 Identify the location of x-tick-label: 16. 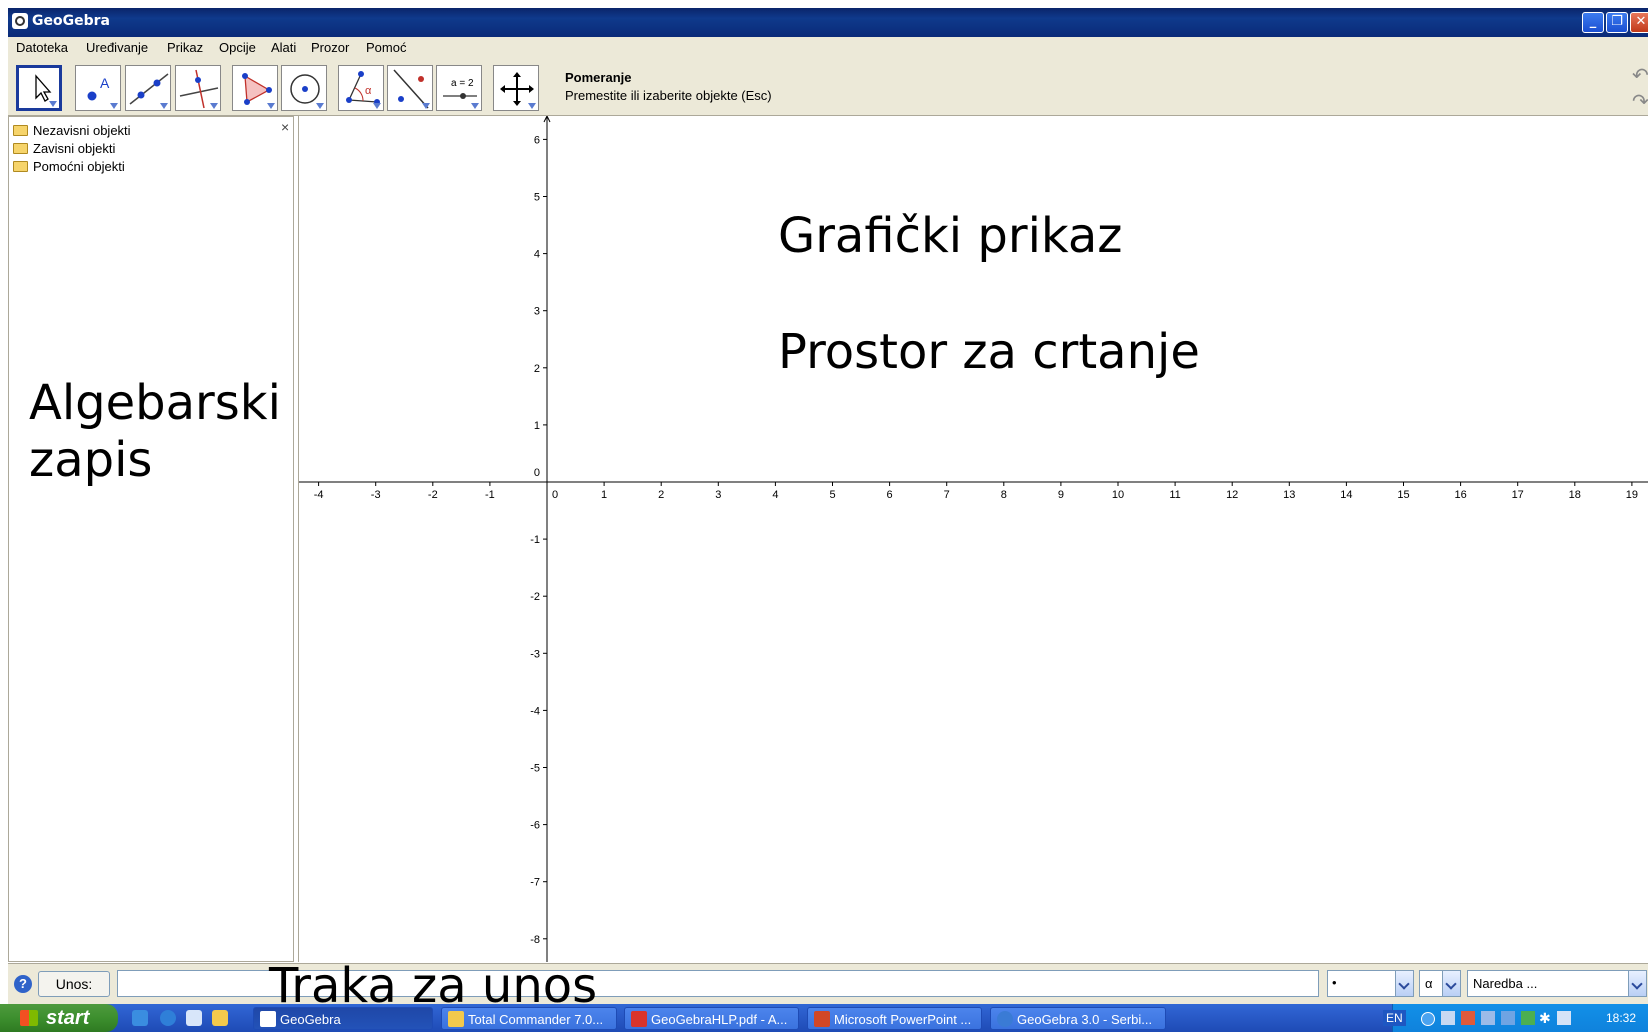
(1460, 495).